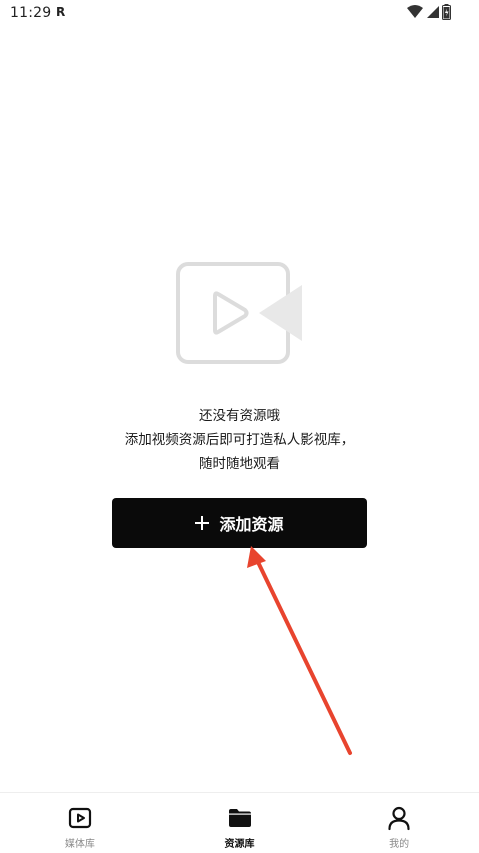 Image resolution: width=479 pixels, height=853 pixels. Describe the element at coordinates (239, 440) in the screenshot. I see `empty-state-description-line1: 添加视频资源后即可打造私人影视库，` at that location.